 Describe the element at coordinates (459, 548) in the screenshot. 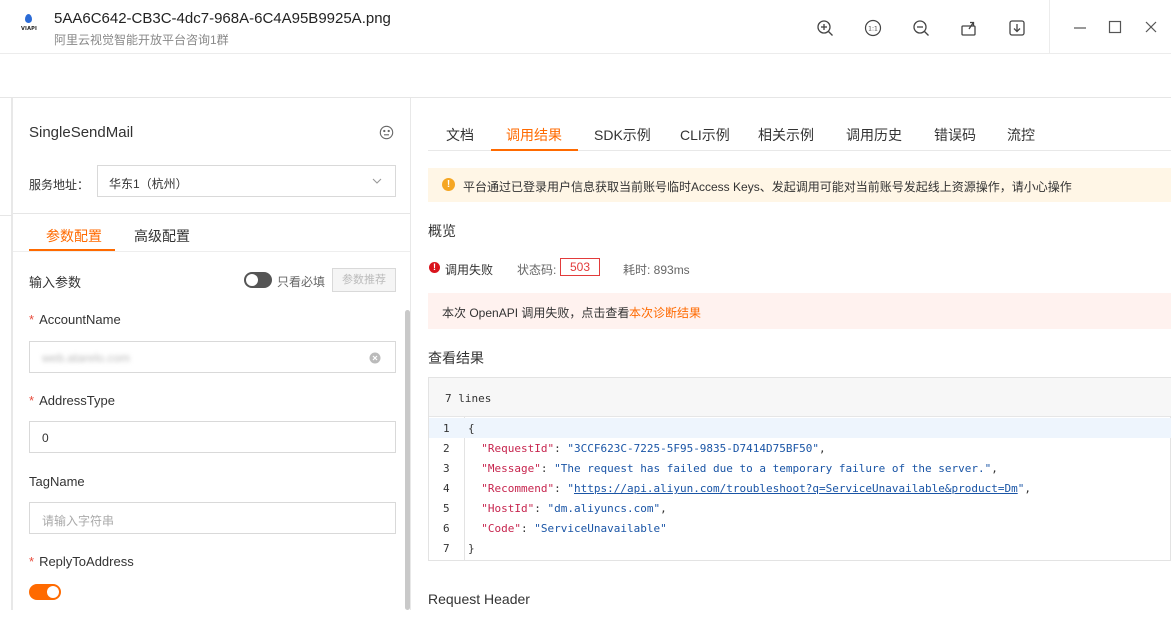

I see `code-line: 7 }` at that location.